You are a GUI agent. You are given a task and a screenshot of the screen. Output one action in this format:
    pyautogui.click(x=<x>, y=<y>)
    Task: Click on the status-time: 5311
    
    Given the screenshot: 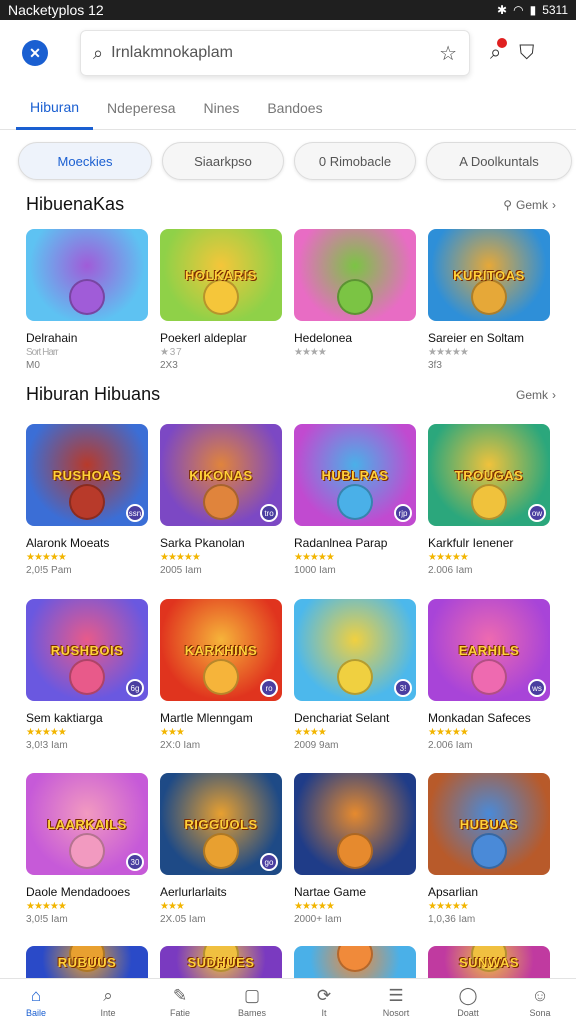 What is the action you would take?
    pyautogui.click(x=555, y=10)
    